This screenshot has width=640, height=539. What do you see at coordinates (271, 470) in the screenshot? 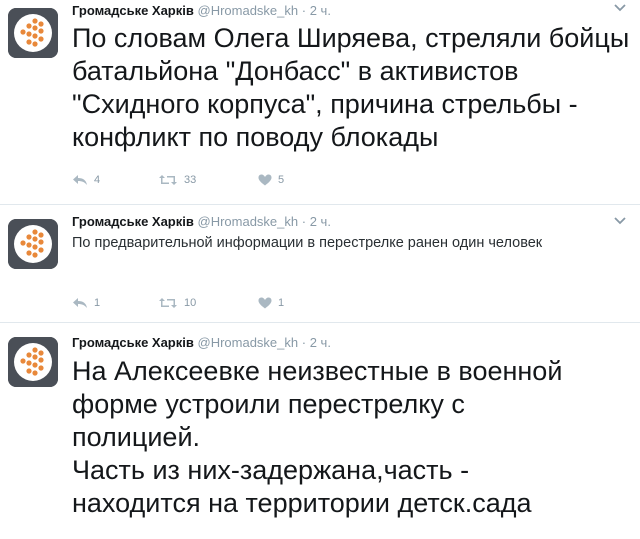
I see `tweet-text-line: Часть из них-задержана,часть -` at bounding box center [271, 470].